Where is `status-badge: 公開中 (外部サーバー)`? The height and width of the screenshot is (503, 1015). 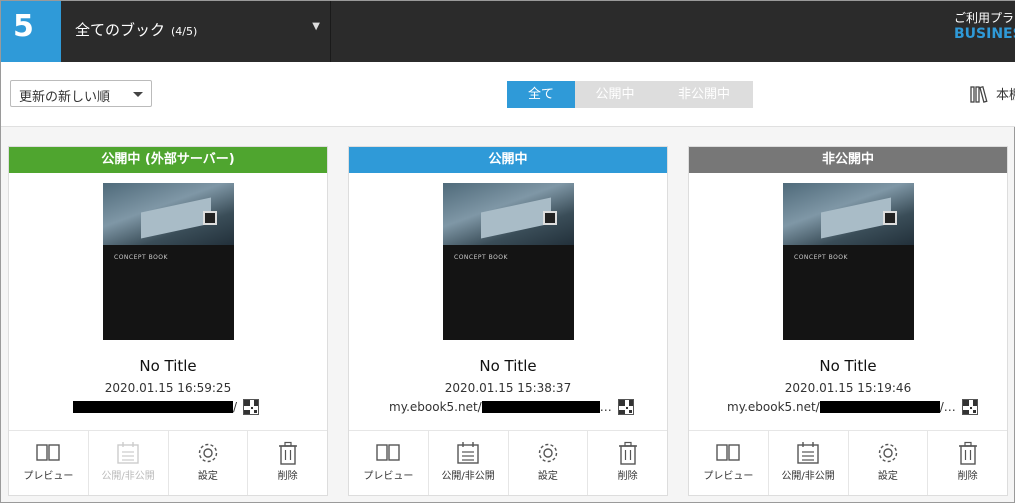
status-badge: 公開中 (外部サーバー) is located at coordinates (168, 160).